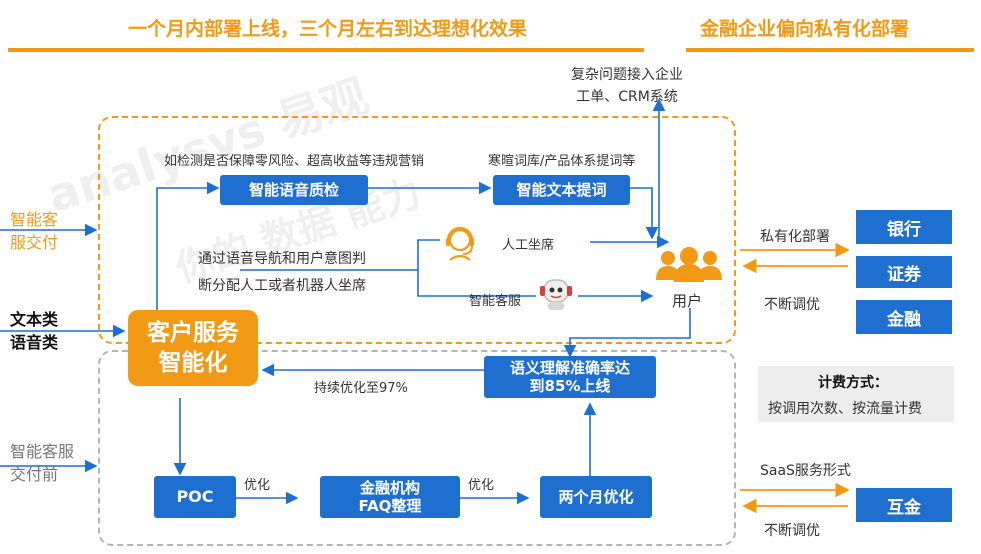  What do you see at coordinates (596, 497) in the screenshot?
I see `two-month-optimize-box: 两个月优化` at bounding box center [596, 497].